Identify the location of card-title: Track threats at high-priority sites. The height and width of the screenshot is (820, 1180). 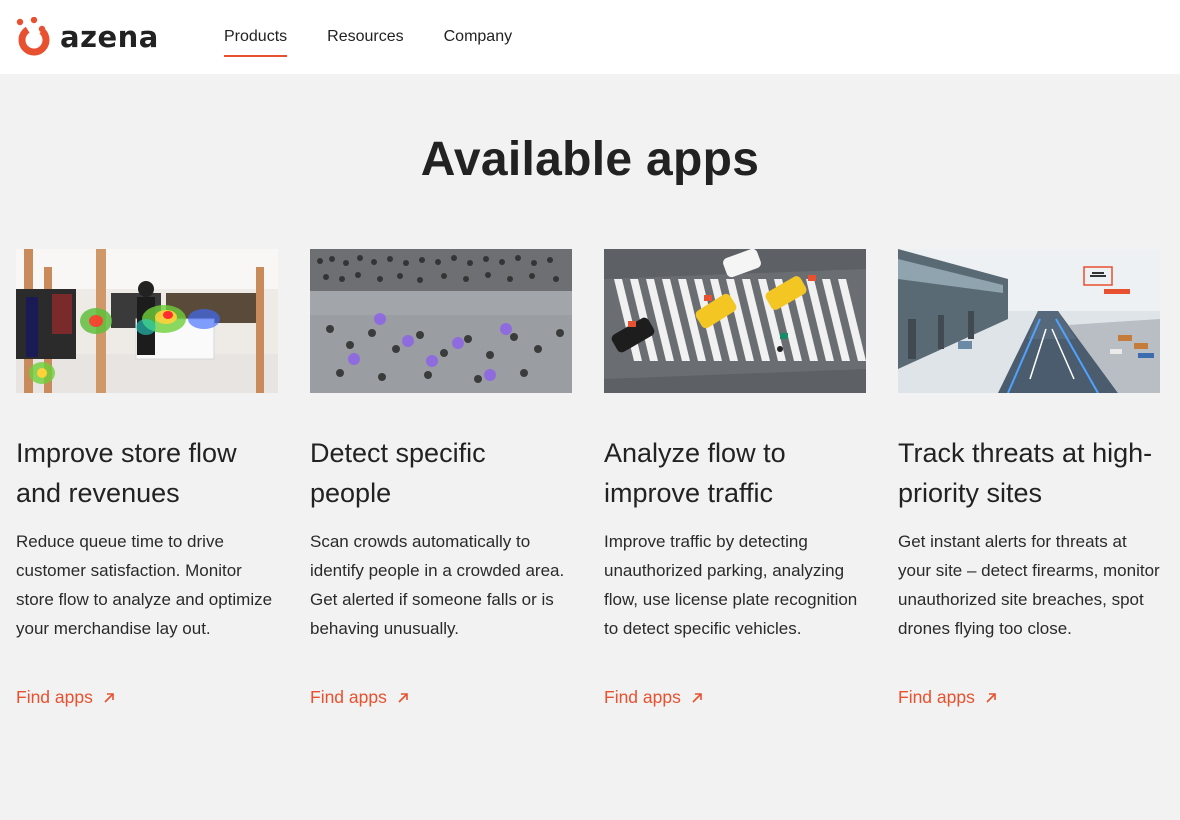
(1025, 473).